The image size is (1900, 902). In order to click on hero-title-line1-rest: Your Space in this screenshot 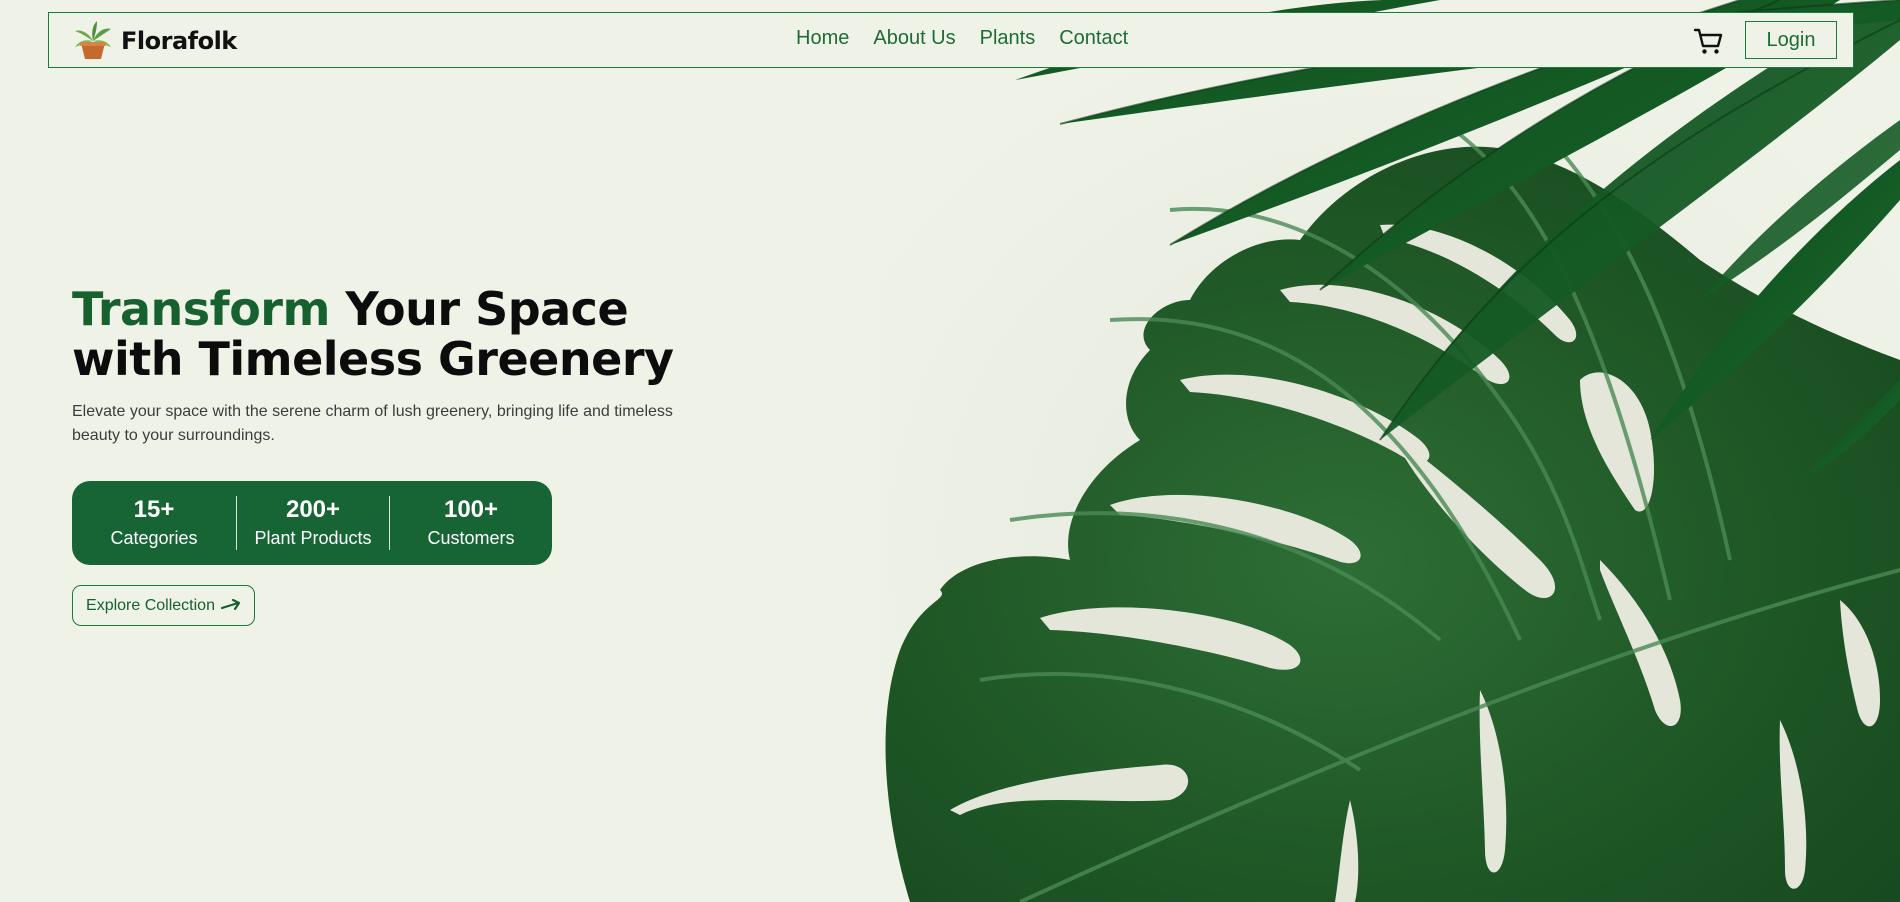, I will do `click(479, 309)`.